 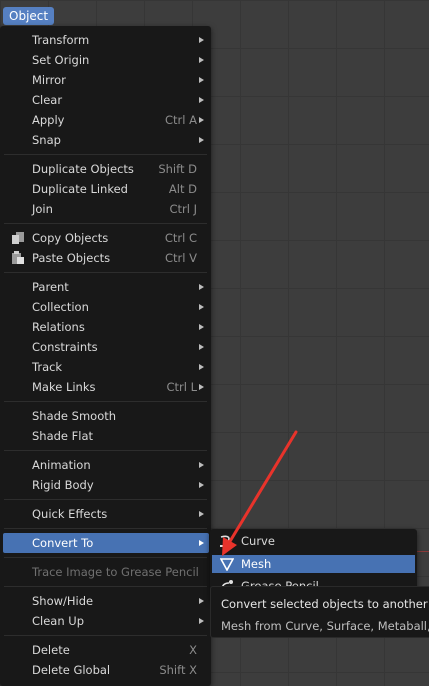 I want to click on menu-item-shortcut: Ctrl J, so click(x=183, y=209).